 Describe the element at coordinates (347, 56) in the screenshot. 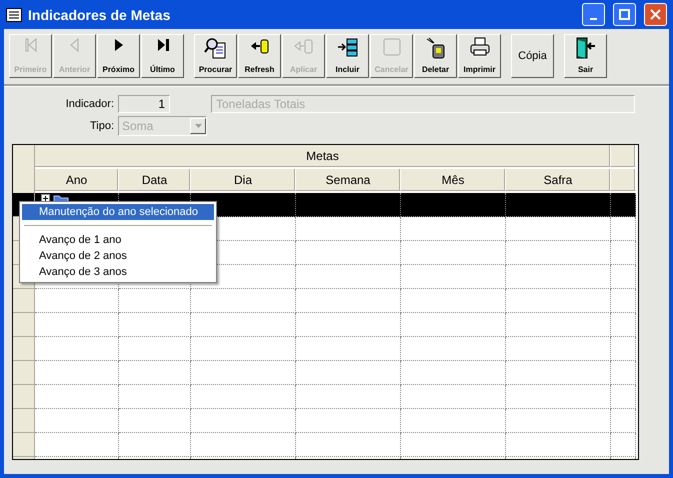

I see `toolbar-button: Incluir` at that location.